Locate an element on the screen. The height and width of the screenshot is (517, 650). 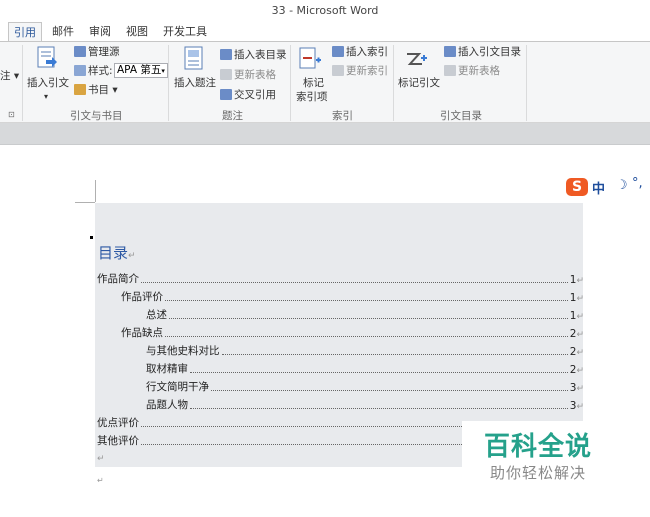
watermark-tagline: 助你轻松解决 is located at coordinates (538, 473).